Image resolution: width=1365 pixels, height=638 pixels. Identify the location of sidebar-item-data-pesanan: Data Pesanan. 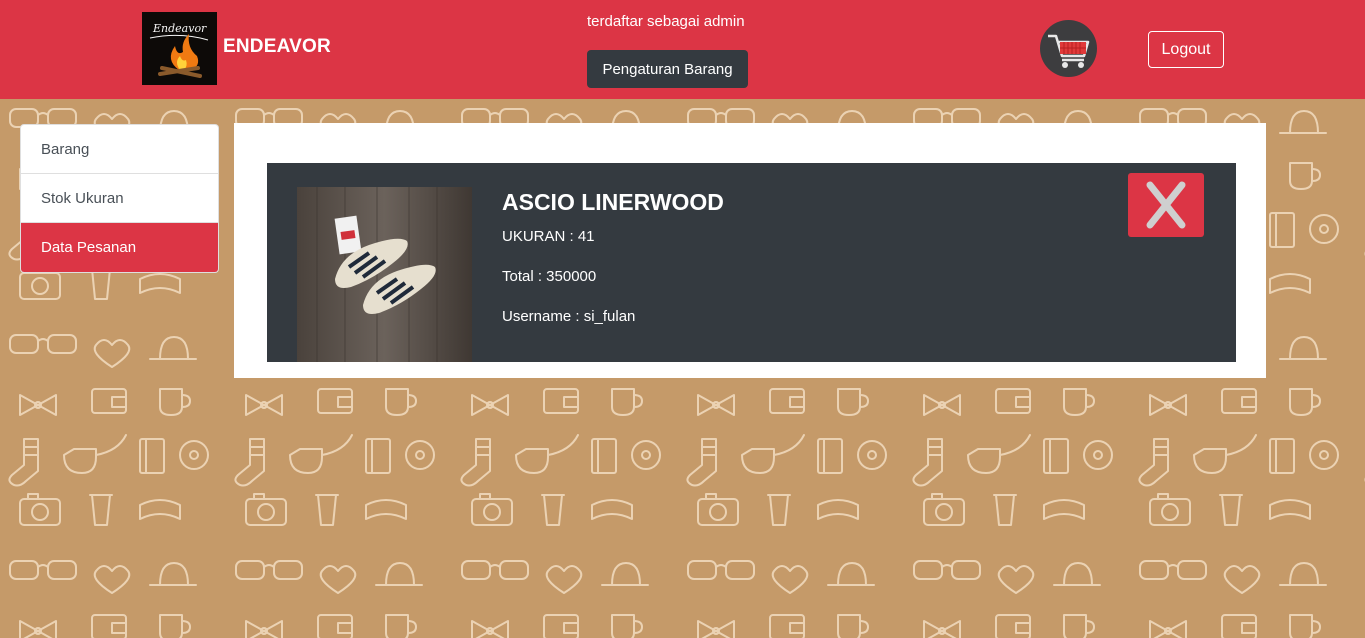
(119, 247).